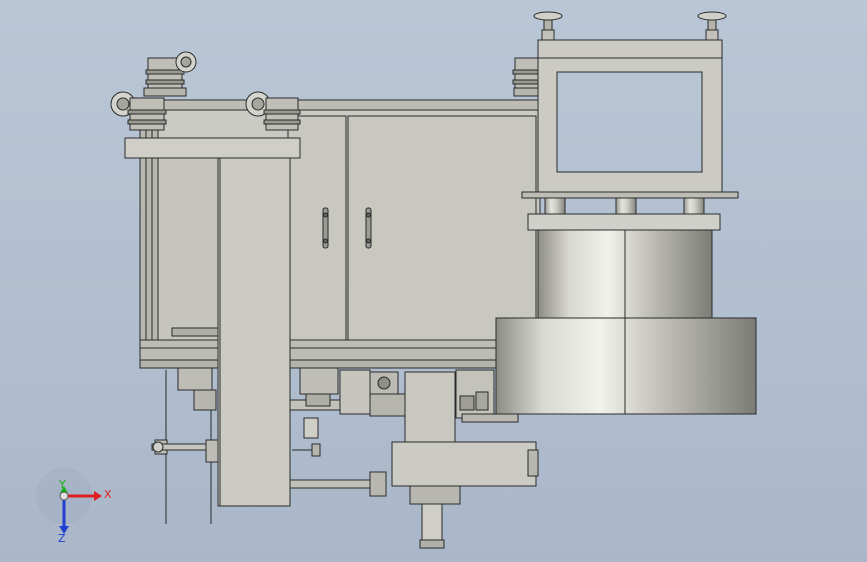  What do you see at coordinates (375, 393) in the screenshot?
I see `gearbox` at bounding box center [375, 393].